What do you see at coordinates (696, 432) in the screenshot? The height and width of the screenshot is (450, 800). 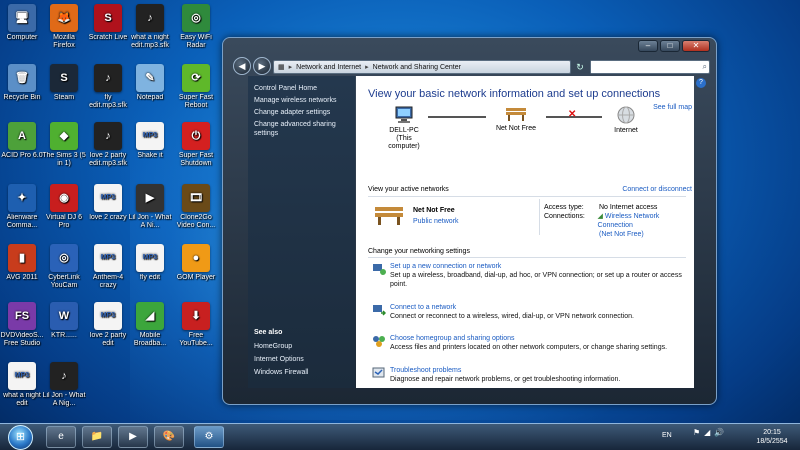 I see `tray-flag-icon: ⚑` at bounding box center [696, 432].